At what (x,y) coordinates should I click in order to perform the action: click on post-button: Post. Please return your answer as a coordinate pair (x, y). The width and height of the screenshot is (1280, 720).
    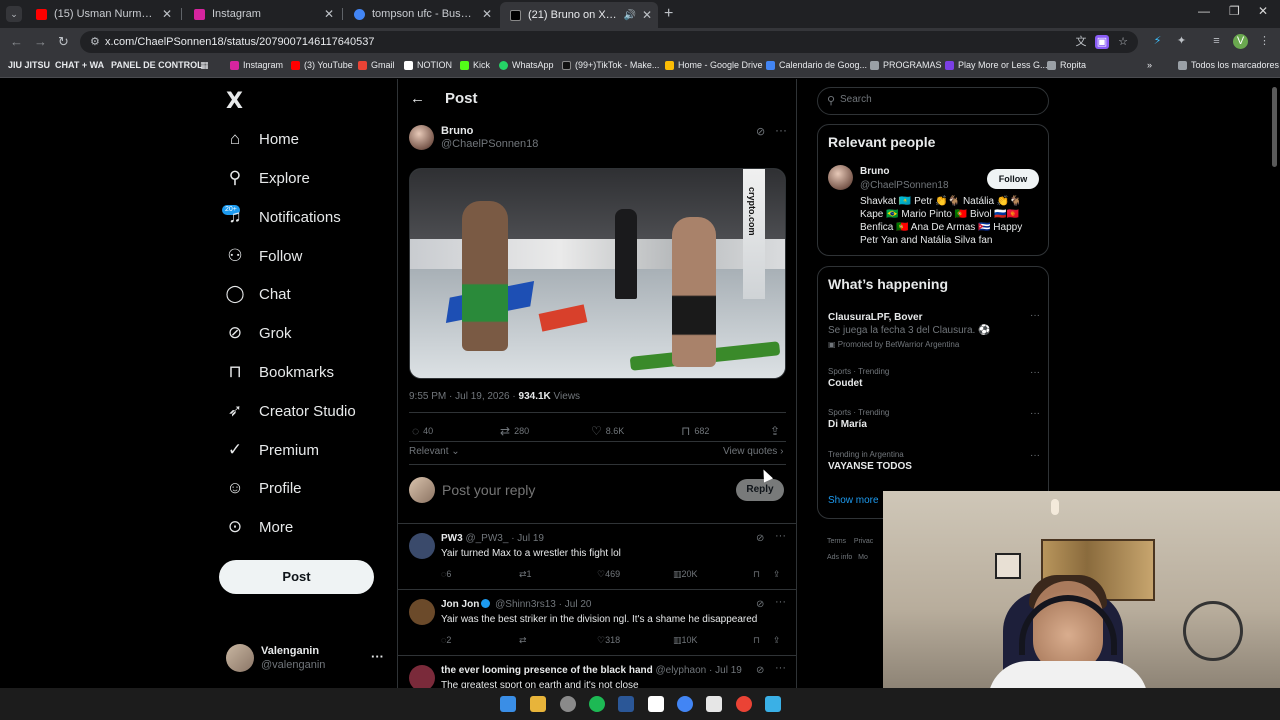
    Looking at the image, I should click on (296, 577).